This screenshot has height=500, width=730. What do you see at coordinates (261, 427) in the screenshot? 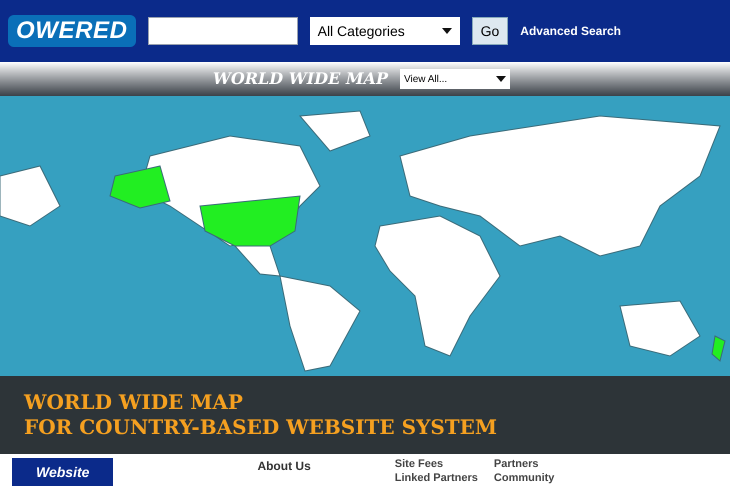
I see `caption-text: FOR COUNTRY-BASED WEBSITE SYSTEM` at bounding box center [261, 427].